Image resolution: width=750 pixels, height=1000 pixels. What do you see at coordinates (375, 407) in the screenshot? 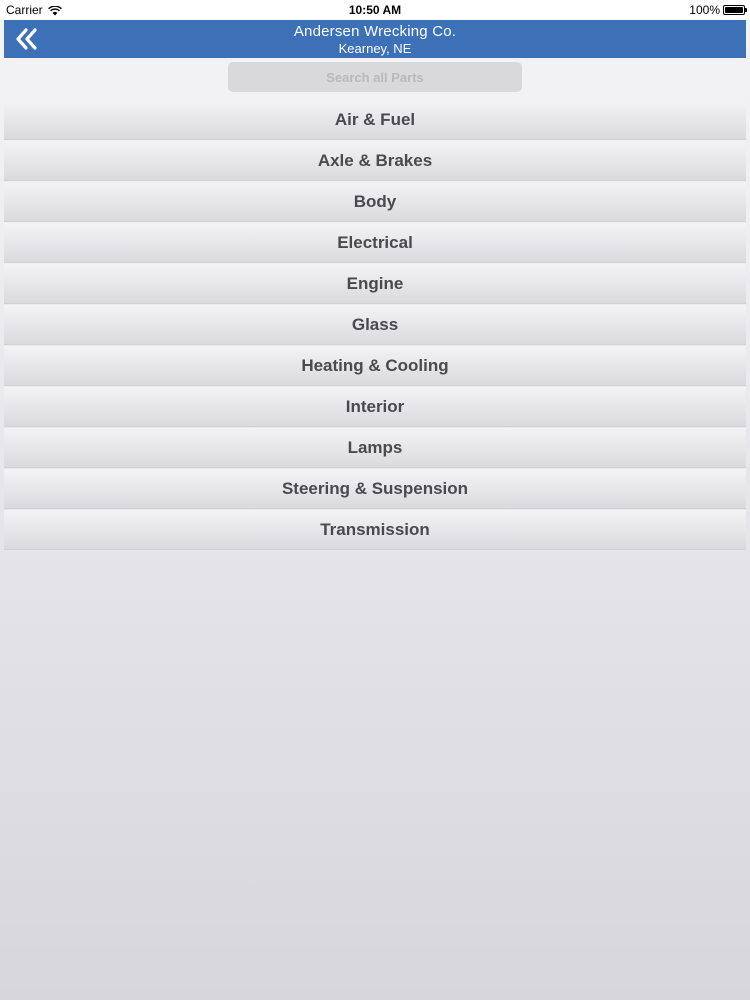
I see `category-item-interior: Interior` at bounding box center [375, 407].